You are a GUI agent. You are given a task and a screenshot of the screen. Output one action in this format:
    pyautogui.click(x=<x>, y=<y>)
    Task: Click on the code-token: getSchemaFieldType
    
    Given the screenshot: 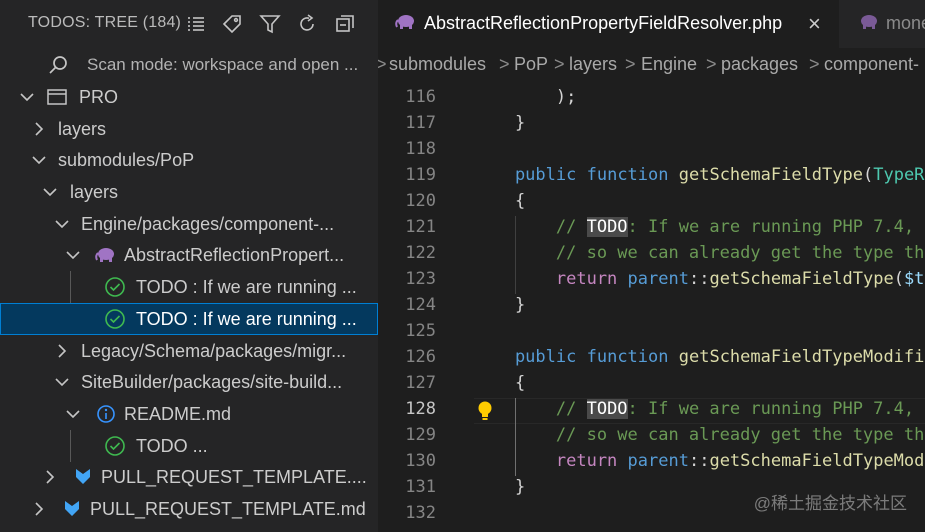 What is the action you would take?
    pyautogui.click(x=770, y=175)
    